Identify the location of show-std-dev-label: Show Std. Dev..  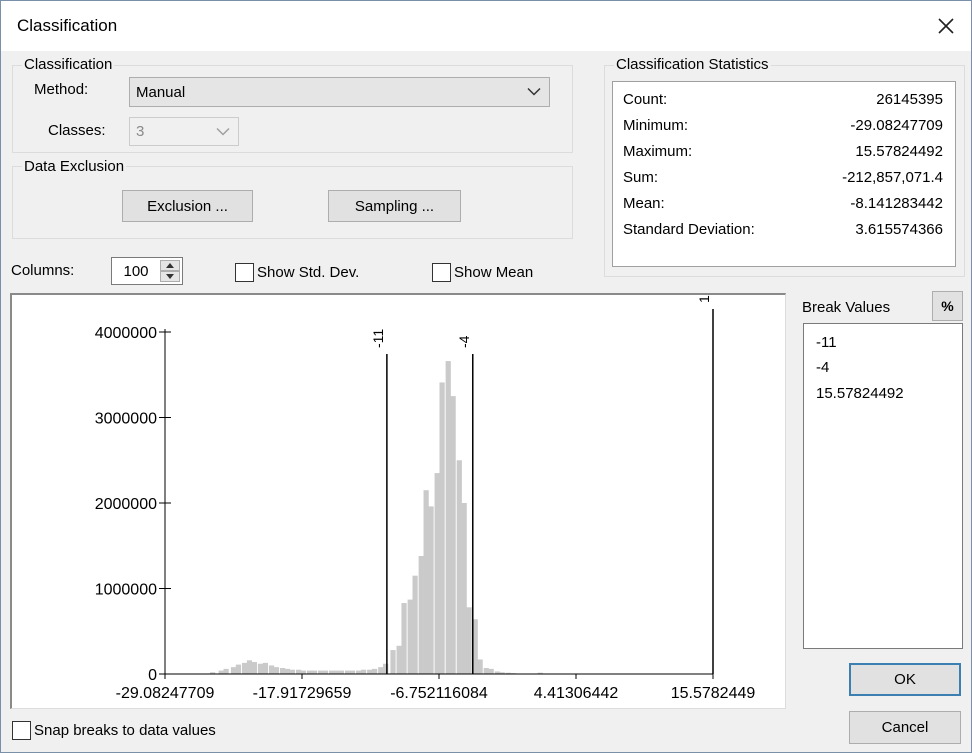
(308, 272).